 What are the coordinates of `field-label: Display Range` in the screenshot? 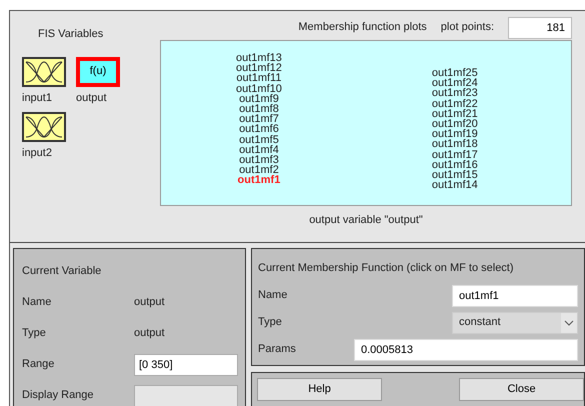 It's located at (58, 396).